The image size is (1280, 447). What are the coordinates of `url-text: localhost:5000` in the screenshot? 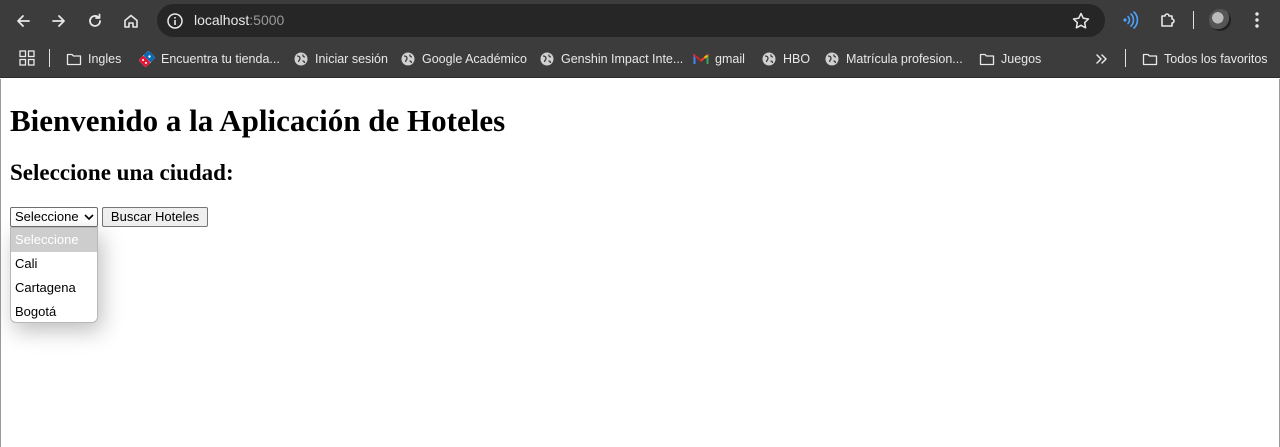 It's located at (239, 20).